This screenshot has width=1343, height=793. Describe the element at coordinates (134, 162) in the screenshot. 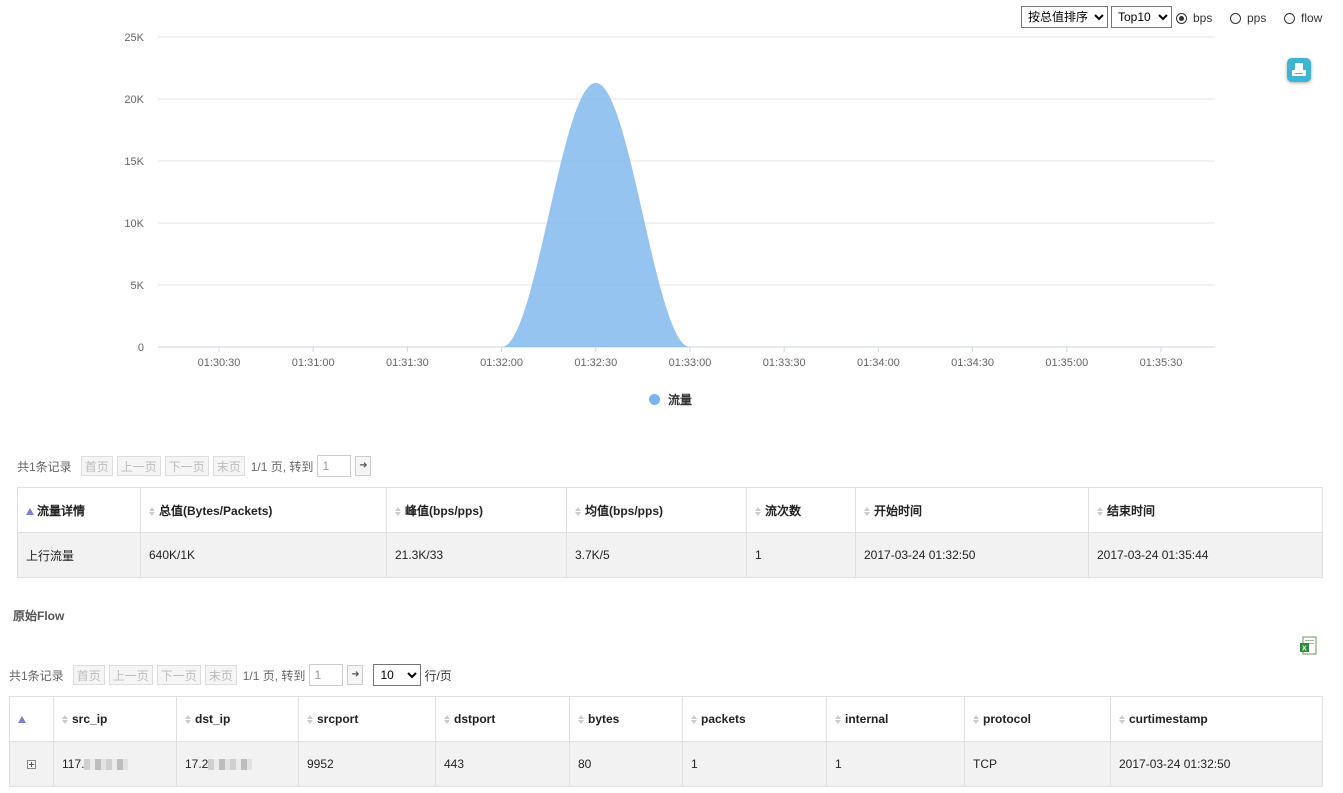

I see `y-tick-label: 15K` at that location.